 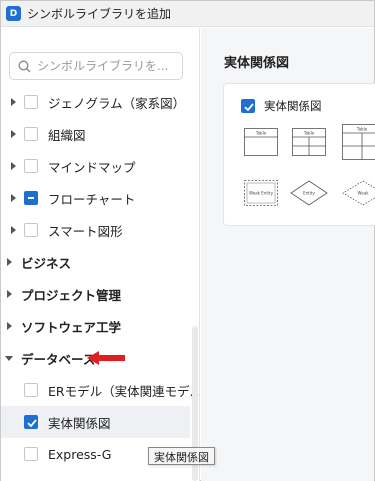 I want to click on weak-shape-label: Weak, so click(x=364, y=193).